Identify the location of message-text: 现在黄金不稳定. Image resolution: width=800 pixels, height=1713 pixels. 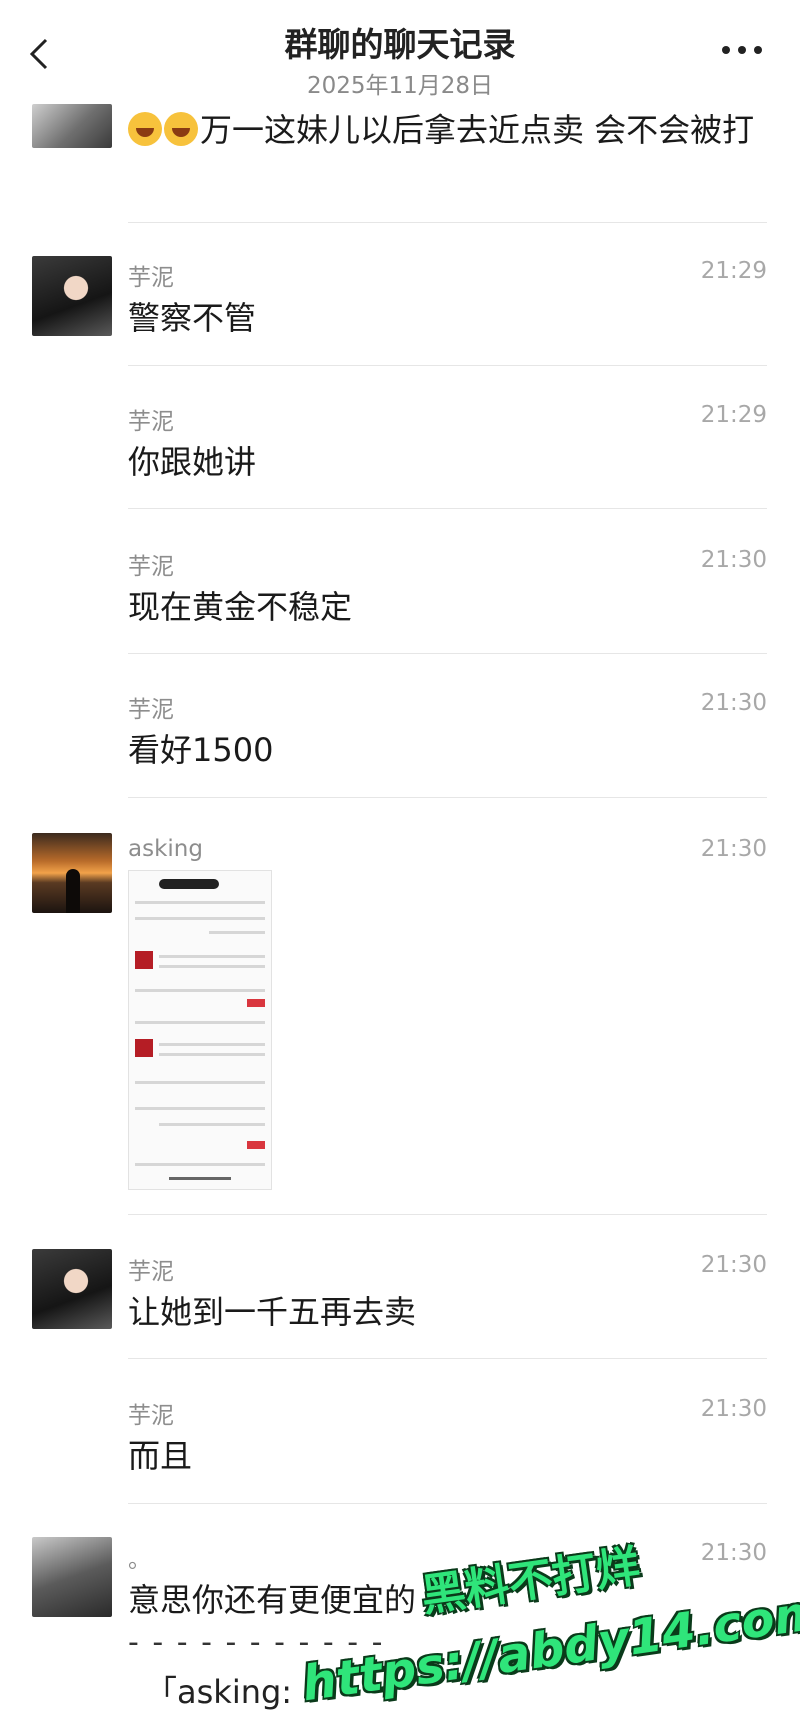
(240, 607).